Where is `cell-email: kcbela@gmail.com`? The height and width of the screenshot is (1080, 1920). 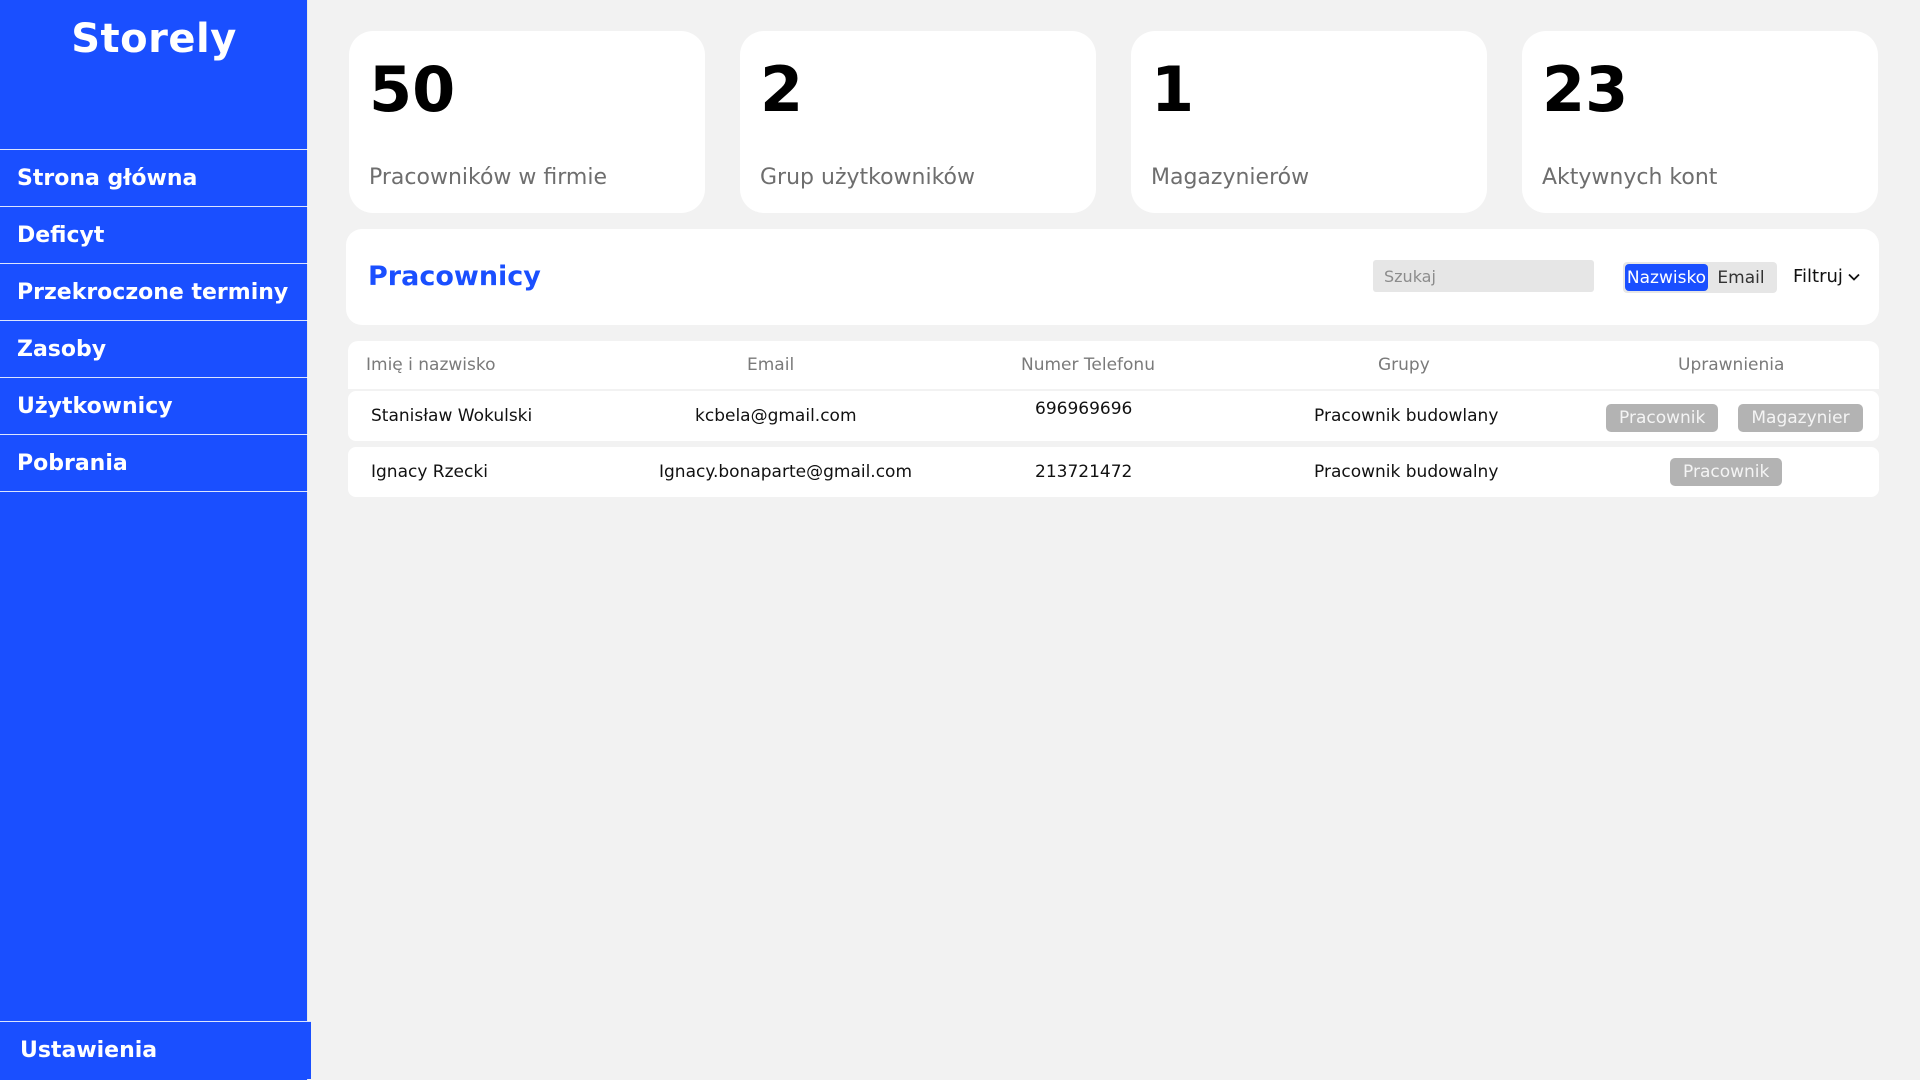 cell-email: kcbela@gmail.com is located at coordinates (776, 416).